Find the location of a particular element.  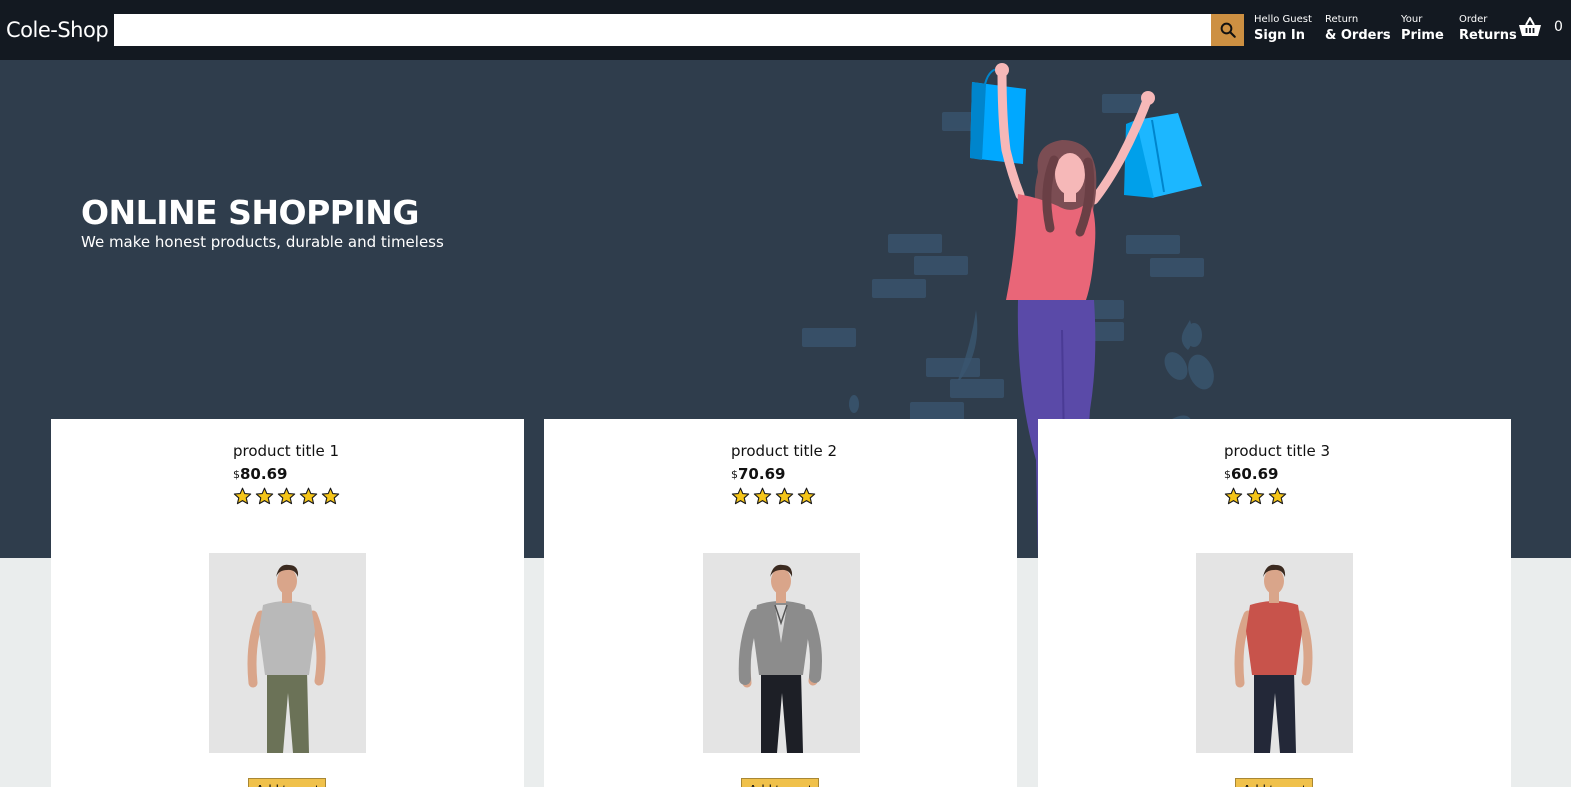

nav-order-returns: Order Returns is located at coordinates (1488, 28).